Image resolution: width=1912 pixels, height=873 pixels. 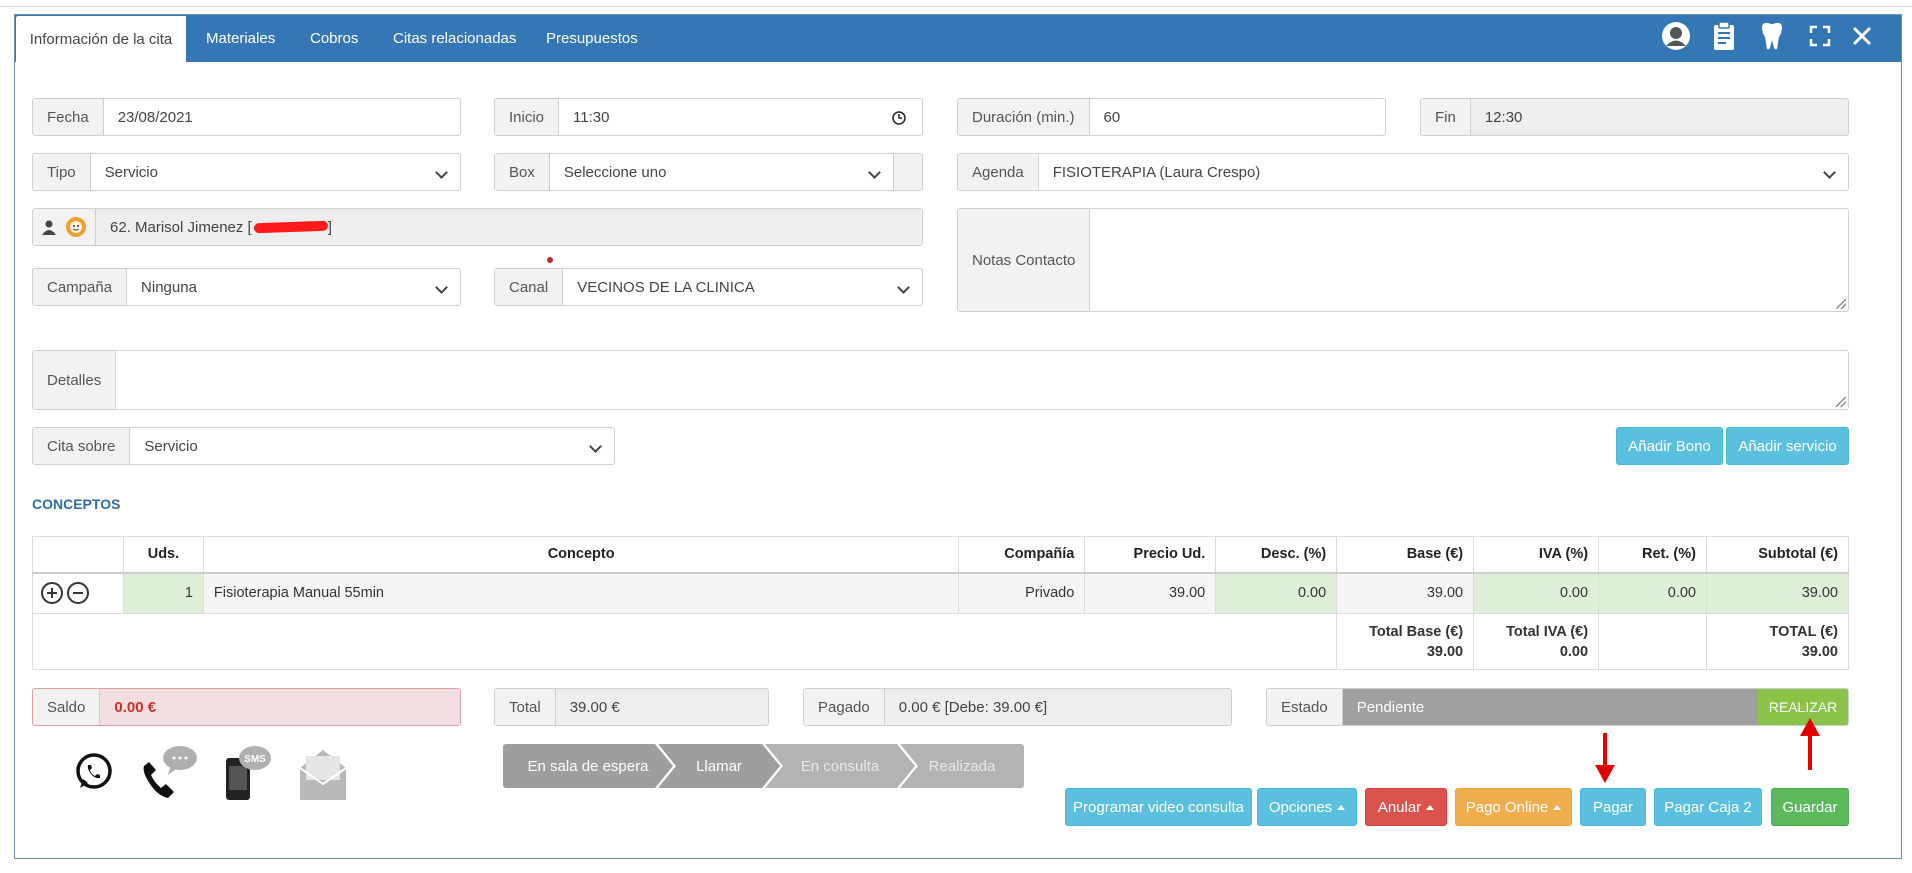 I want to click on notas-textarea, so click(x=1469, y=260).